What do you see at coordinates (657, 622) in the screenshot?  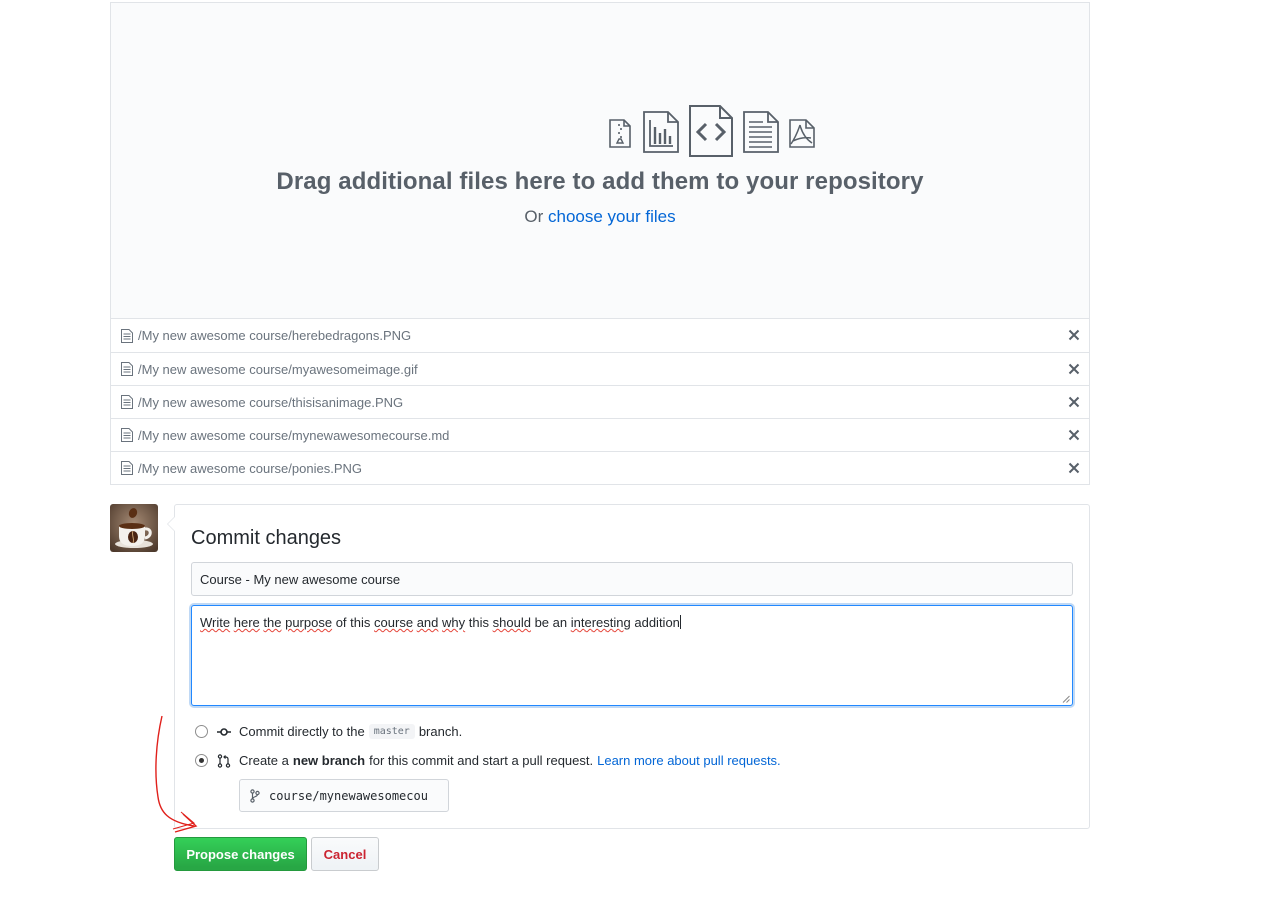 I see `description-word: addition` at bounding box center [657, 622].